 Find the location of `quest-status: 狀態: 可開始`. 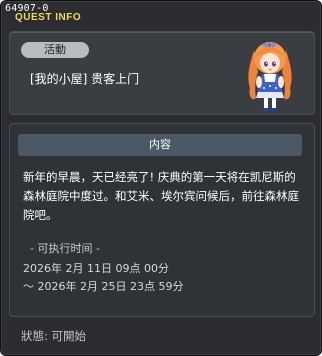

quest-status: 狀態: 可開始 is located at coordinates (54, 336).